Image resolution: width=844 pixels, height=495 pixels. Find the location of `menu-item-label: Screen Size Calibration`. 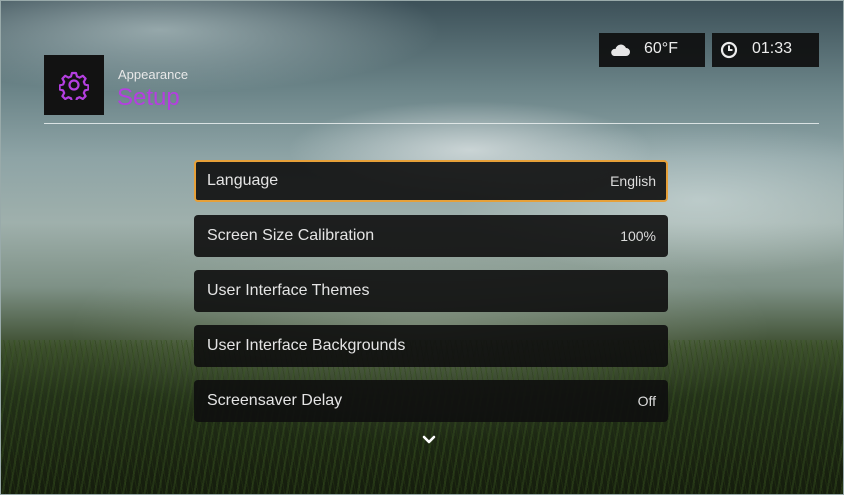

menu-item-label: Screen Size Calibration is located at coordinates (291, 235).